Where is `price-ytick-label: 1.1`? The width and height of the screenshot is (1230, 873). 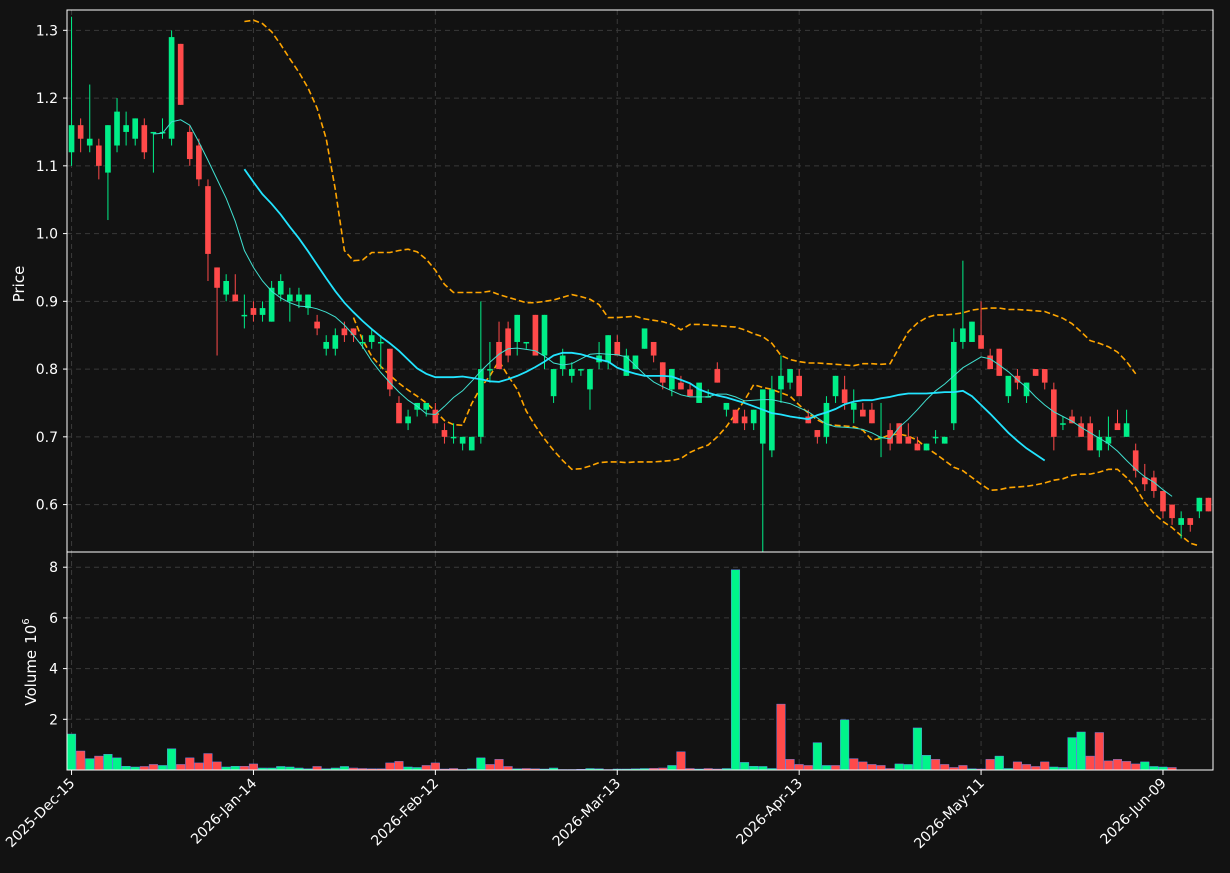
price-ytick-label: 1.1 is located at coordinates (47, 167).